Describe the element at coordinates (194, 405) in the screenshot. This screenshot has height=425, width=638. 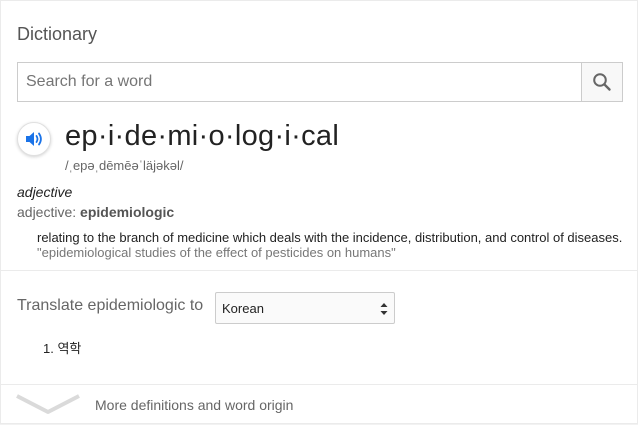
I see `more-definitions-label: More definitions and word origin` at that location.